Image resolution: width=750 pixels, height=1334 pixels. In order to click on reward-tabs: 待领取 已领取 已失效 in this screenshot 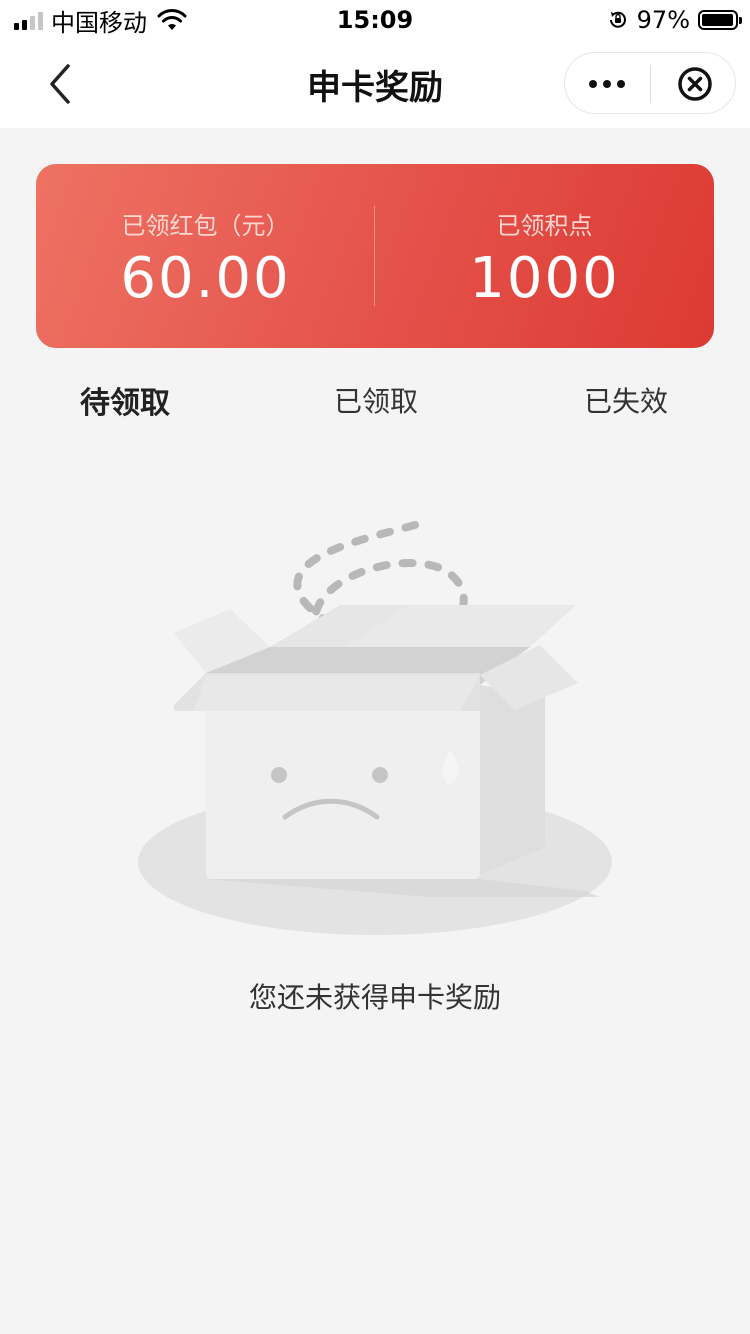, I will do `click(375, 398)`.